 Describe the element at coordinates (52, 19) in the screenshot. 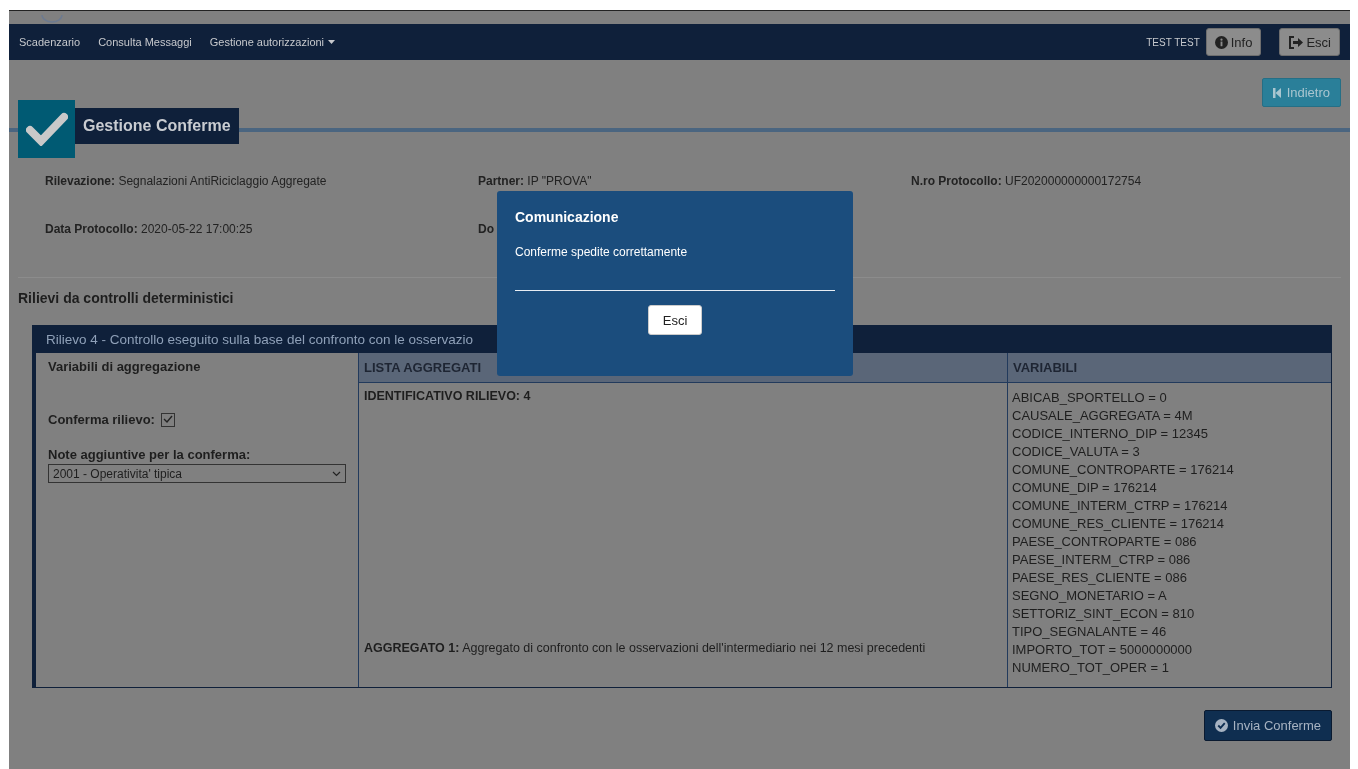

I see `logo-icon` at that location.